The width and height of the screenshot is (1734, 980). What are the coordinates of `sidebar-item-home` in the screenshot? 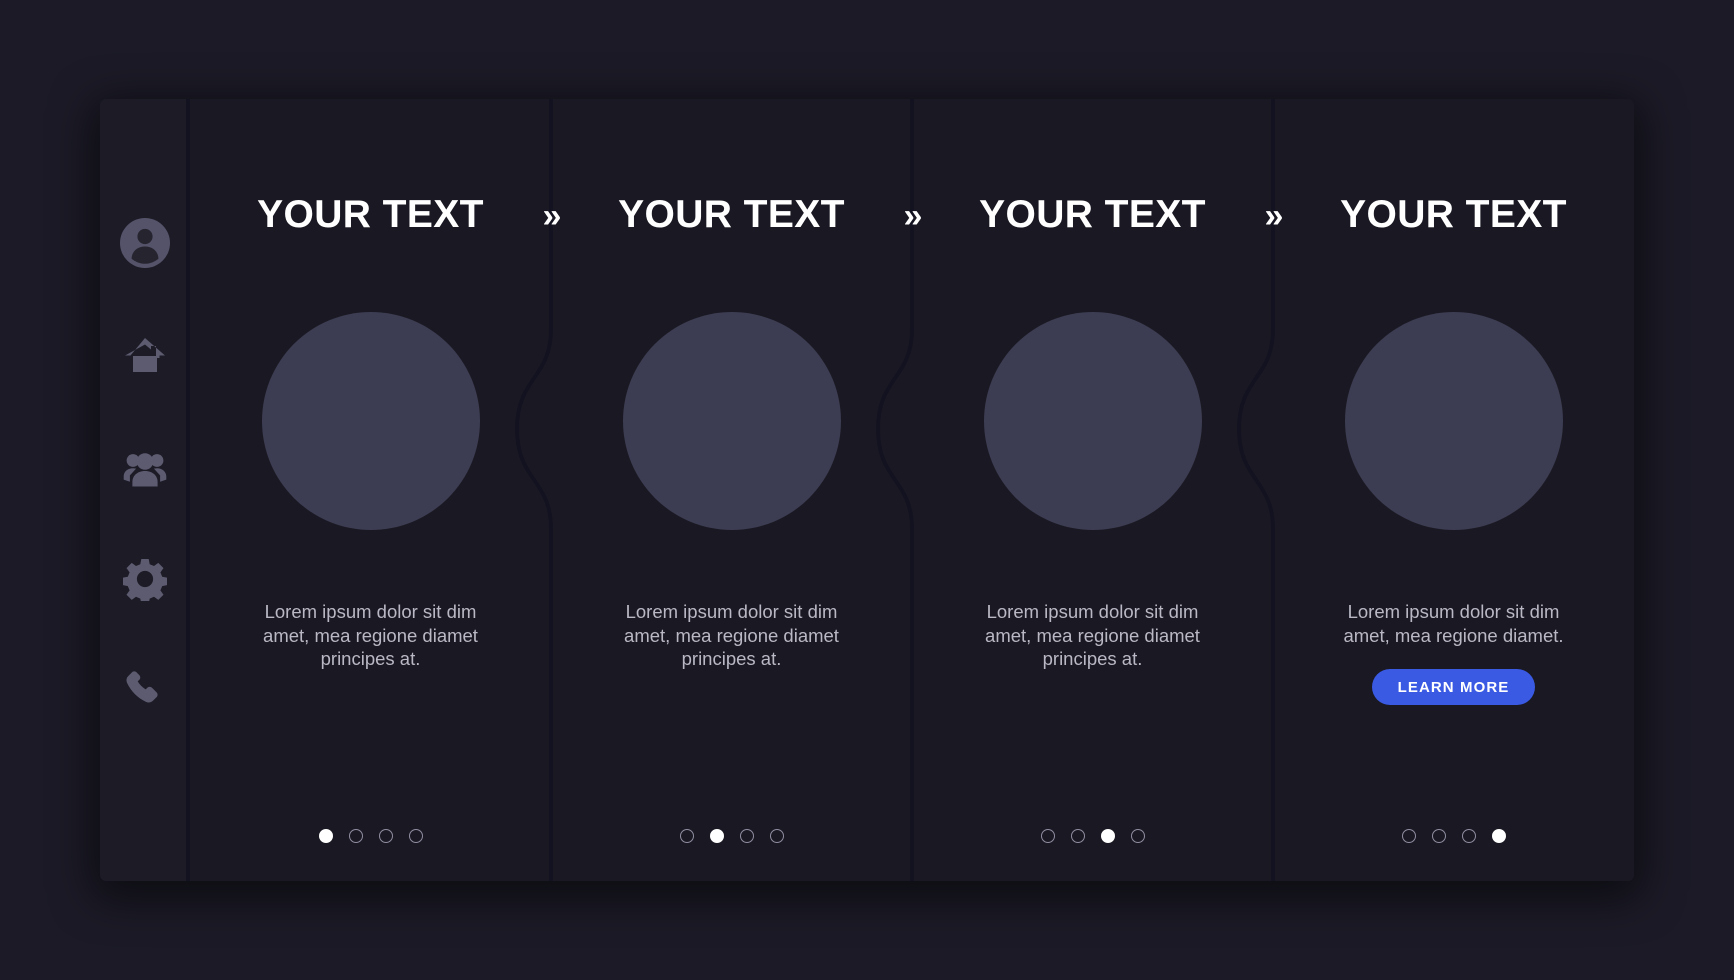 It's located at (145, 355).